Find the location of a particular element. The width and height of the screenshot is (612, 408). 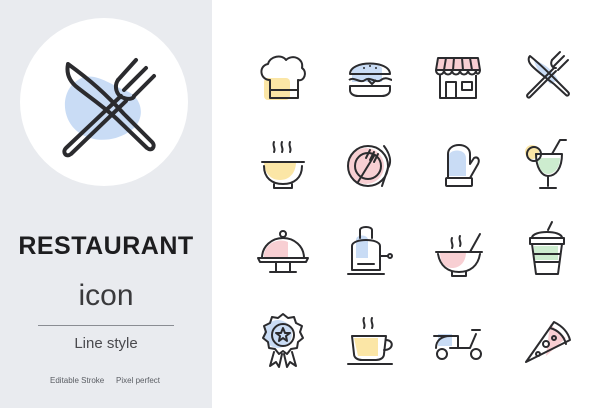

page-title: RESTAURANT is located at coordinates (106, 246).